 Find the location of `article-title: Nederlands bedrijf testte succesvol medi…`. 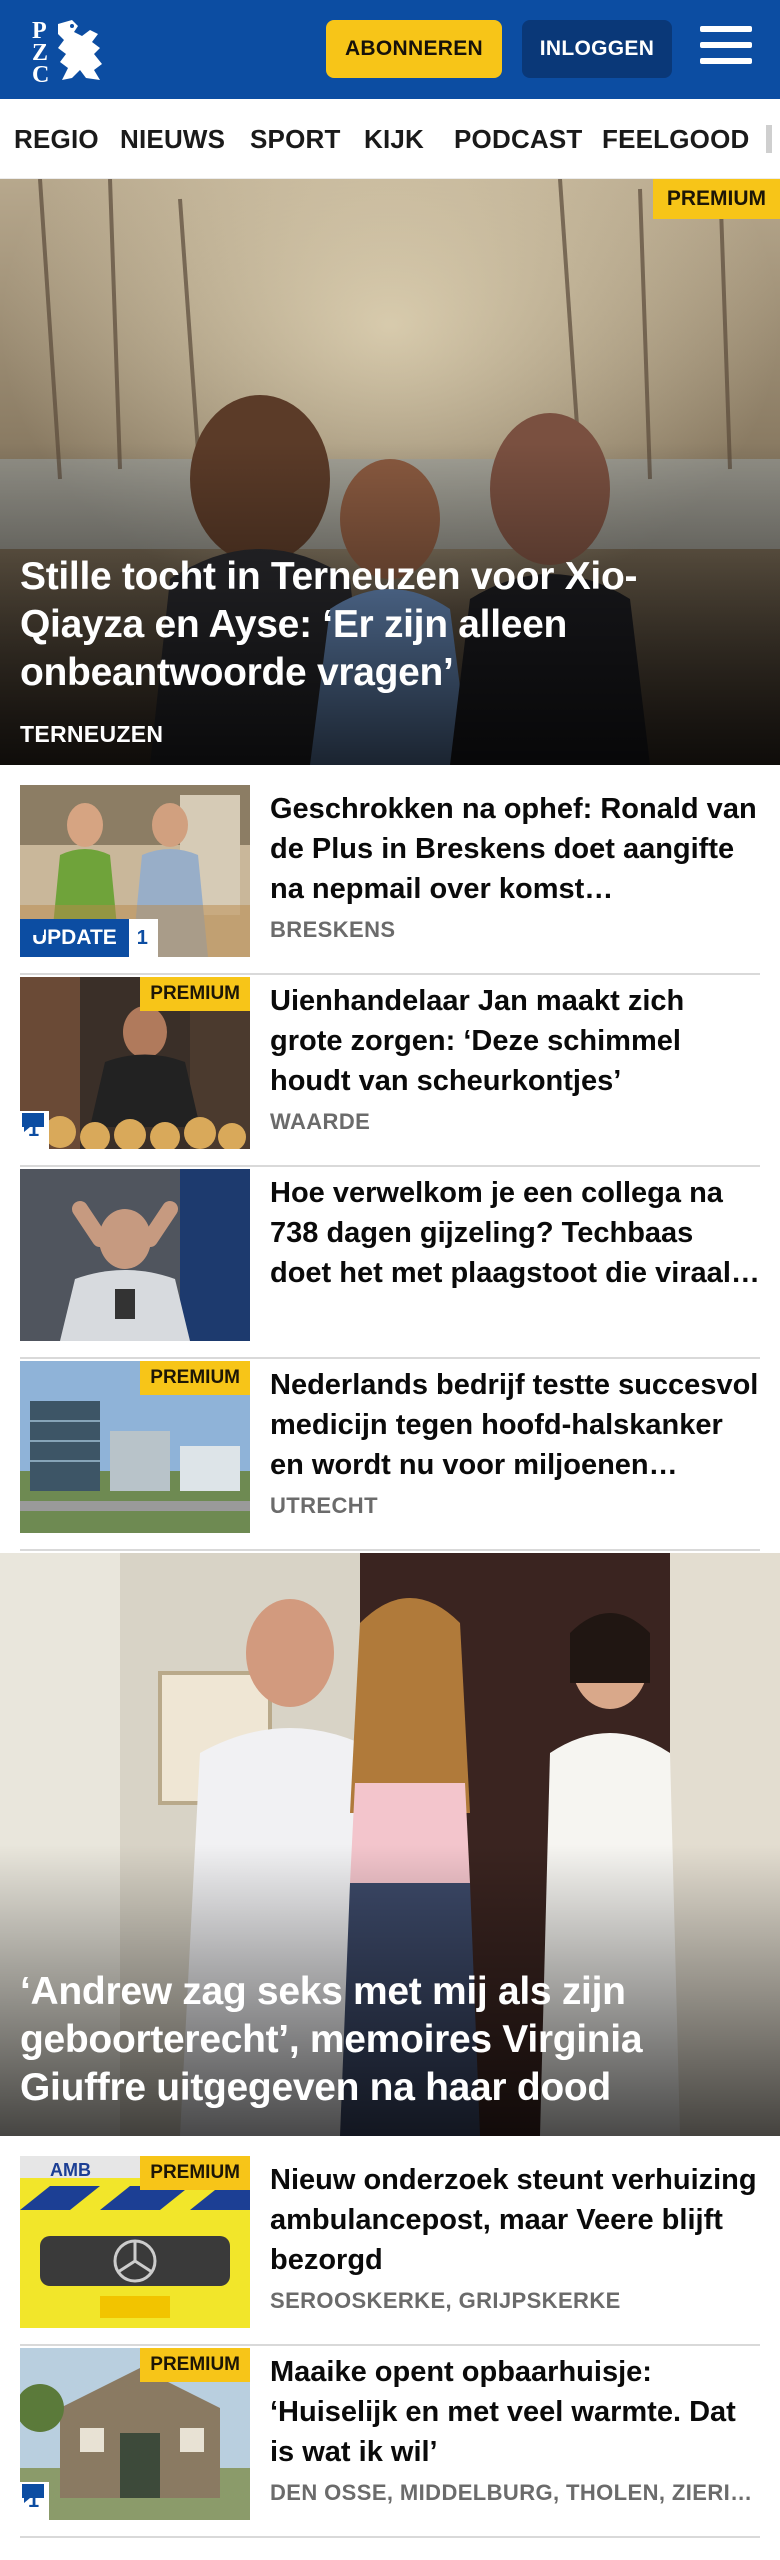

article-title: Nederlands bedrijf testte succesvol medi… is located at coordinates (515, 1425).